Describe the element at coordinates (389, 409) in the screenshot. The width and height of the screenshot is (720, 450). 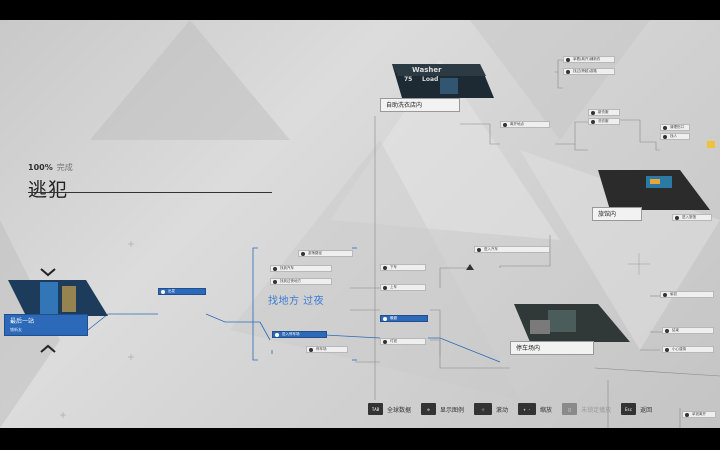
I see `legend-global-data: TAB 全球数据` at that location.